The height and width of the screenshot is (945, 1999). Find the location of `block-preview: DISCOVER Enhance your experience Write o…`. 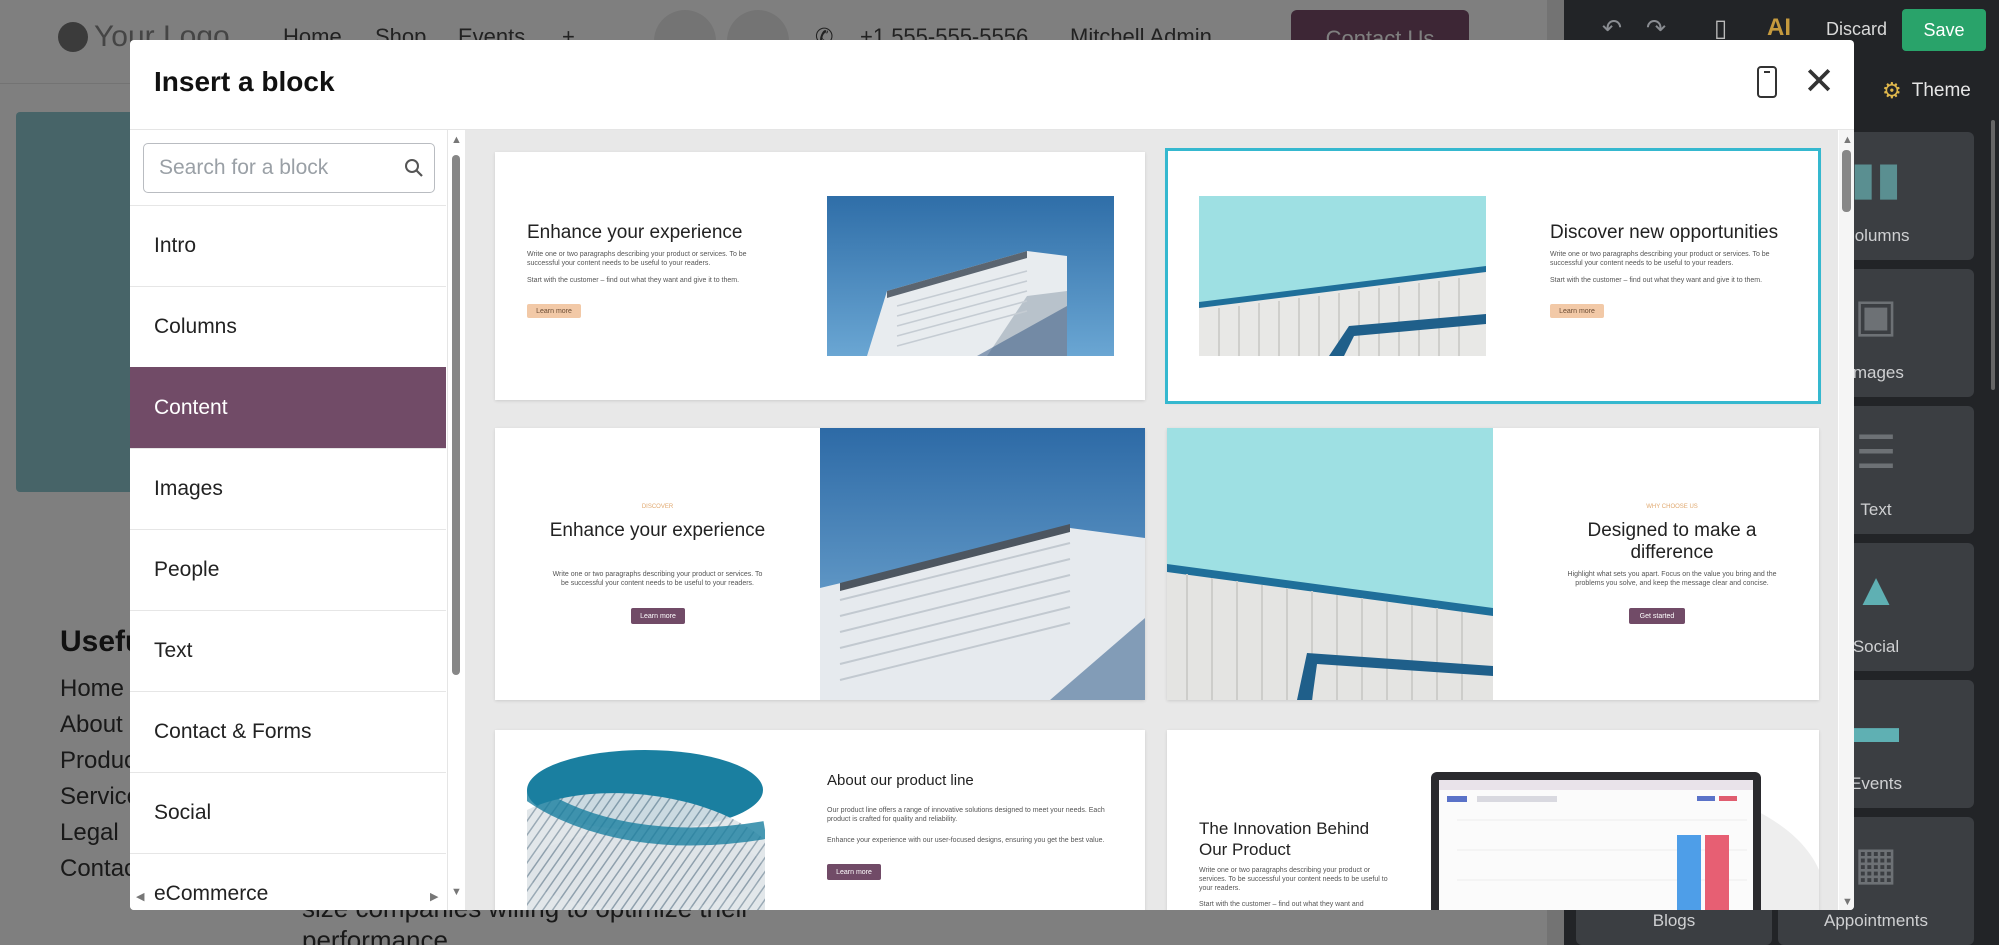

block-preview: DISCOVER Enhance your experience Write o… is located at coordinates (820, 564).